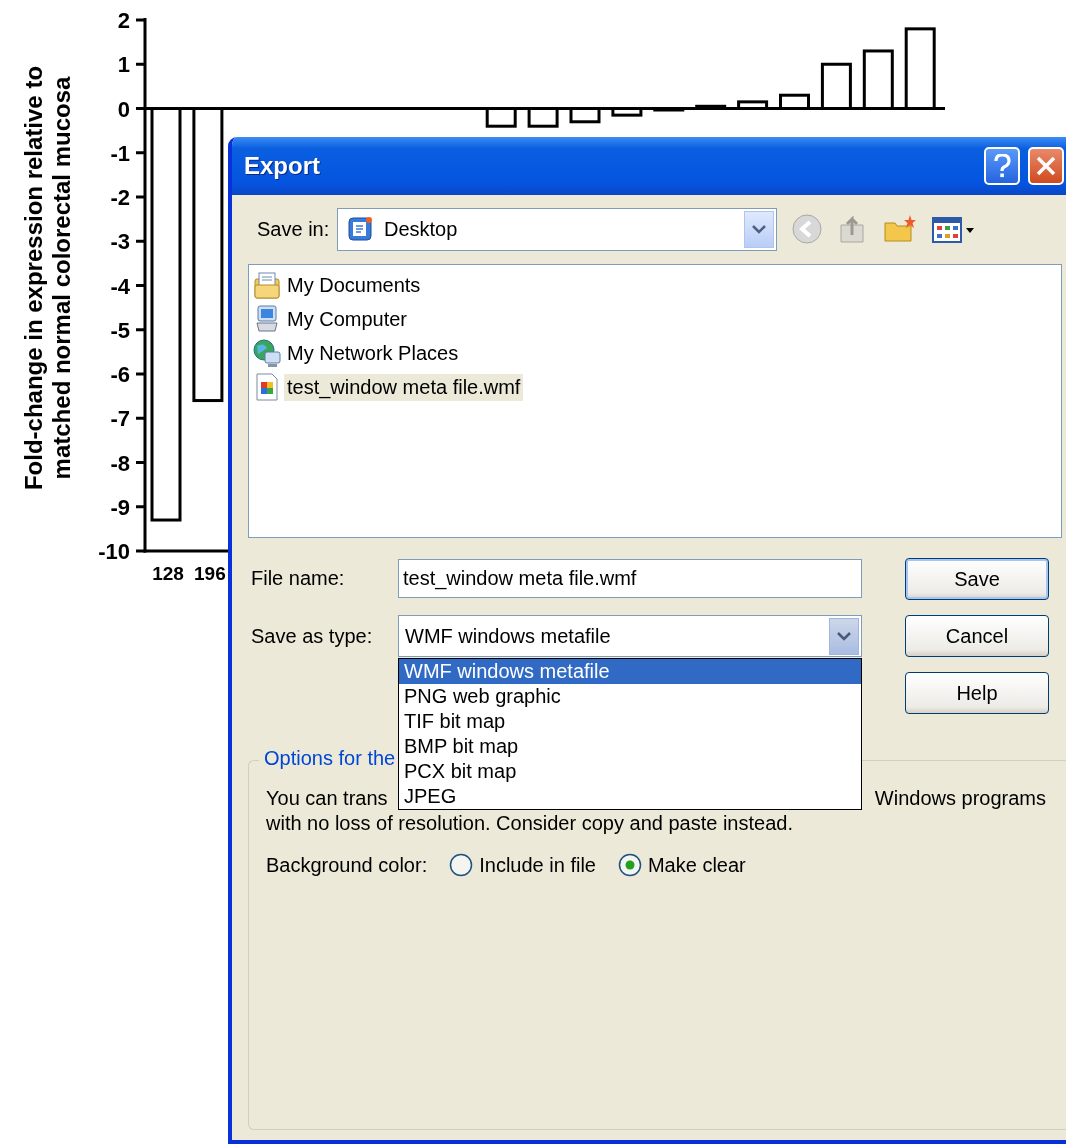 Image resolution: width=1066 pixels, height=1144 pixels. Describe the element at coordinates (282, 166) in the screenshot. I see `window-title: Export` at that location.